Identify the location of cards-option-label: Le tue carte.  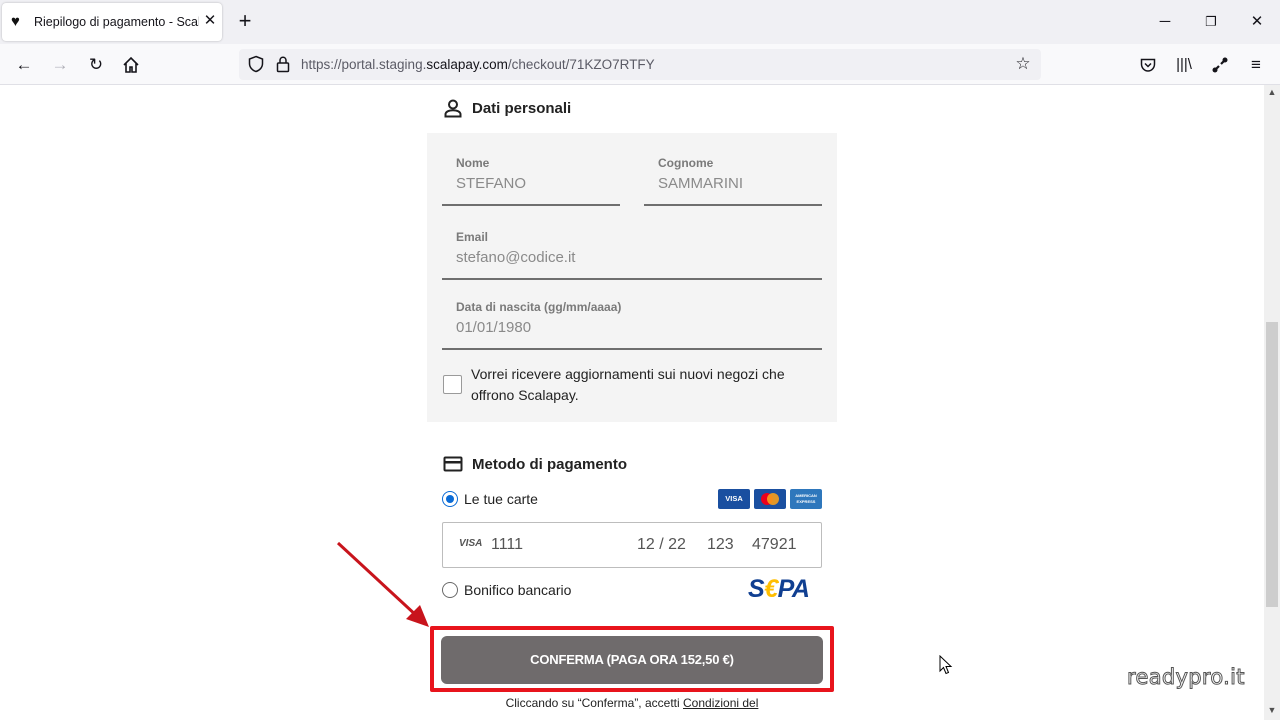
(501, 499).